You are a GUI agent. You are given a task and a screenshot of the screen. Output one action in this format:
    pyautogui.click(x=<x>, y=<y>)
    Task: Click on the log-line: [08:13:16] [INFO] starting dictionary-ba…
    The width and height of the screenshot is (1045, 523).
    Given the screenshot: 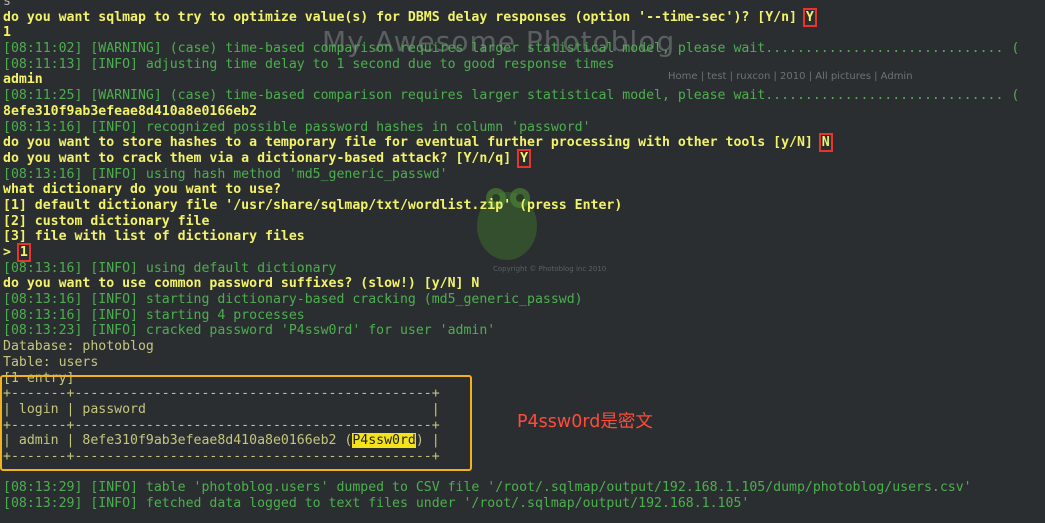 What is the action you would take?
    pyautogui.click(x=293, y=300)
    